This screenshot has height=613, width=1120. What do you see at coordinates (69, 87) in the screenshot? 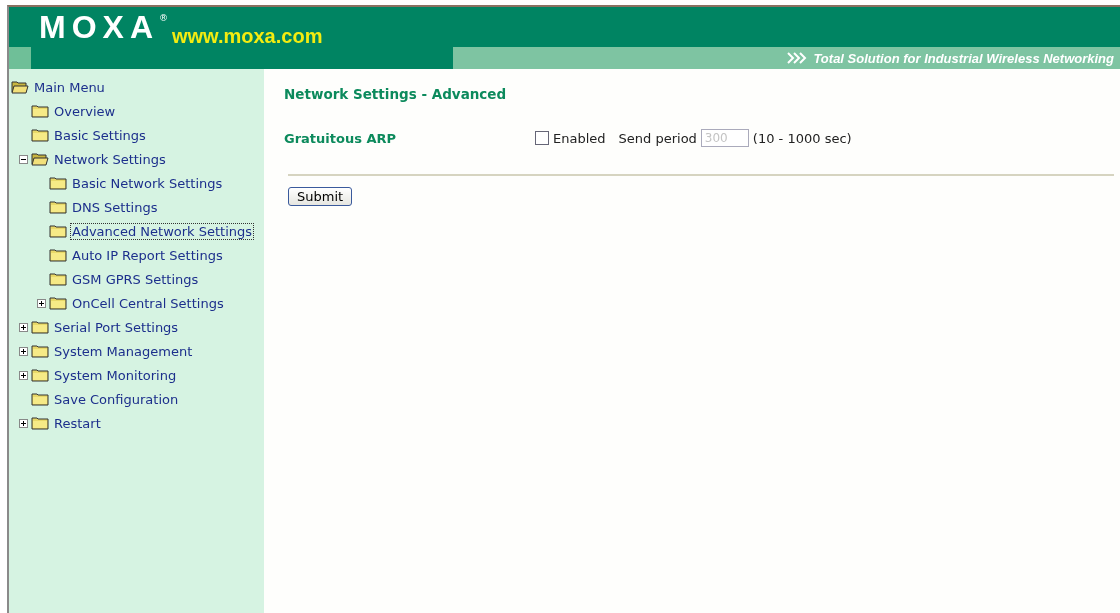
I see `menu-item: Main Menu` at bounding box center [69, 87].